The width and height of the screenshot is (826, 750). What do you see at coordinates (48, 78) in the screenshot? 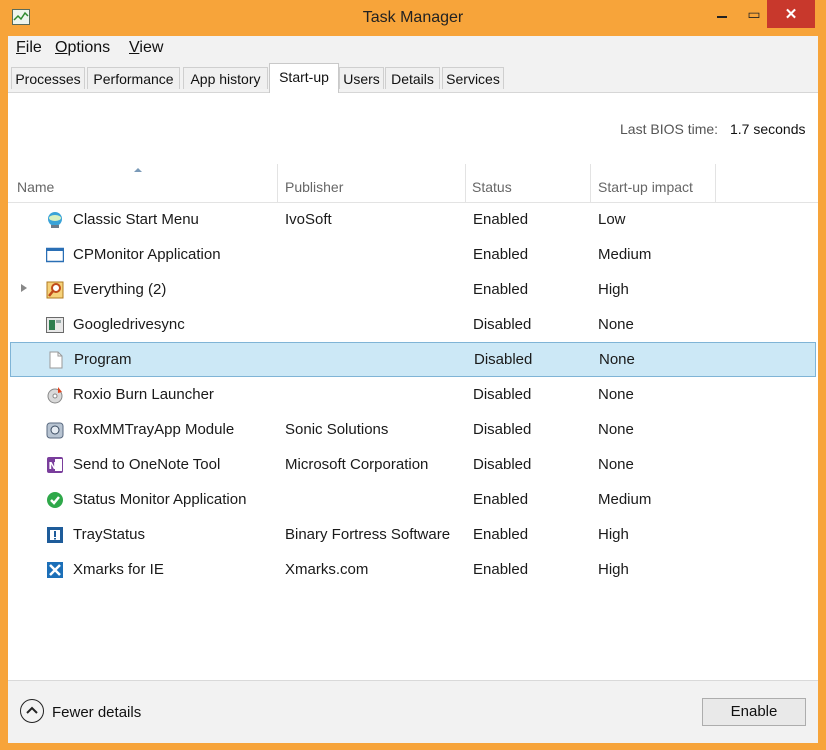
I see `tab-processes: Processes` at bounding box center [48, 78].